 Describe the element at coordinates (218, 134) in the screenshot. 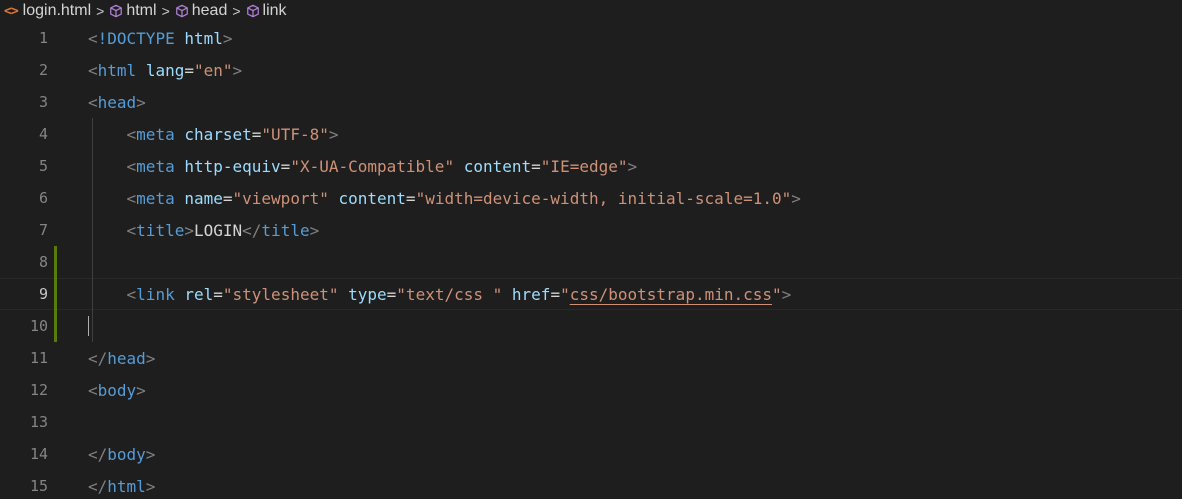

I see `code-token-attr: charset` at that location.